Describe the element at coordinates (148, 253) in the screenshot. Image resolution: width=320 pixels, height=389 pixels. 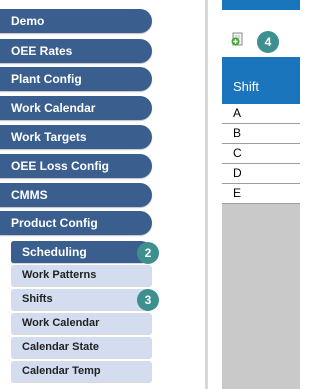
I see `callout-badge-scheduling: 2` at that location.